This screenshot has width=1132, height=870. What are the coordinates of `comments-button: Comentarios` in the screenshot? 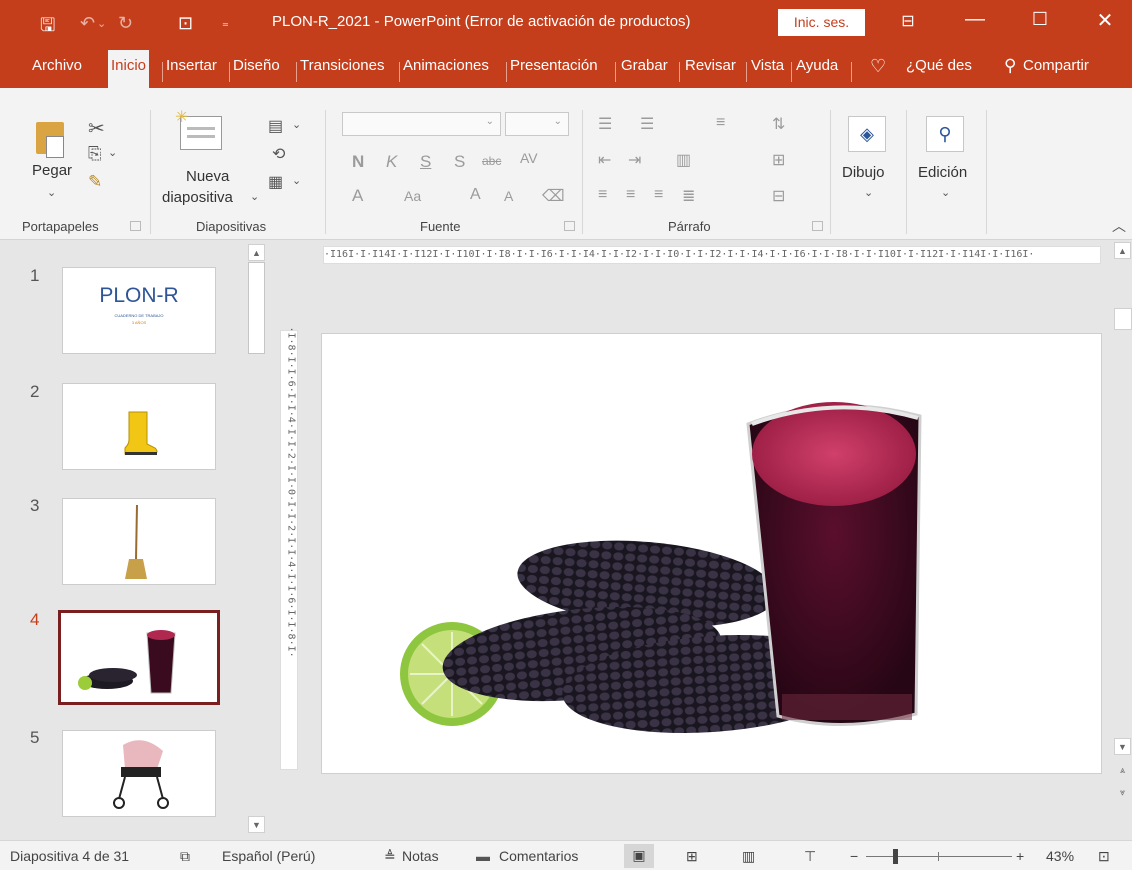 It's located at (538, 856).